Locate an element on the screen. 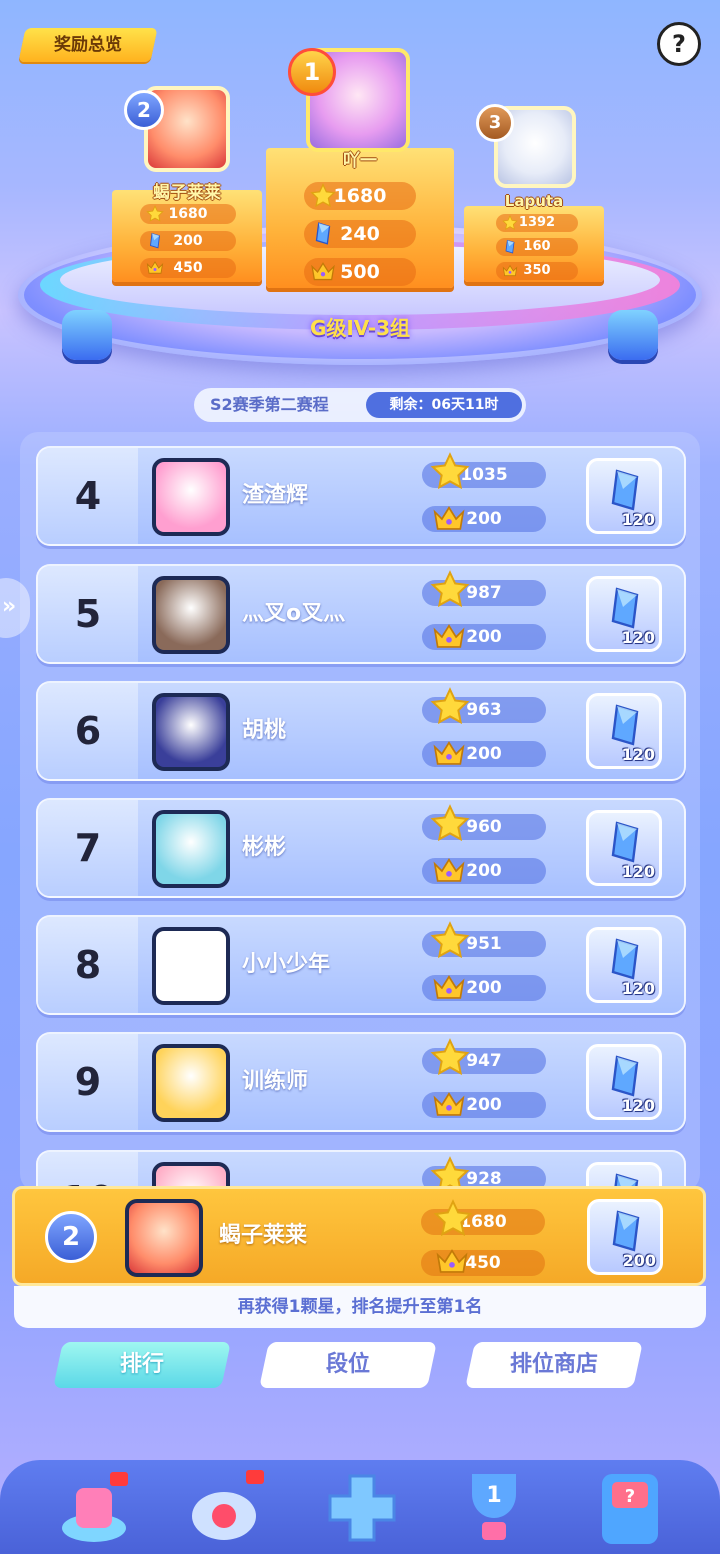 The width and height of the screenshot is (720, 1554). first-name: 吖一 is located at coordinates (360, 161).